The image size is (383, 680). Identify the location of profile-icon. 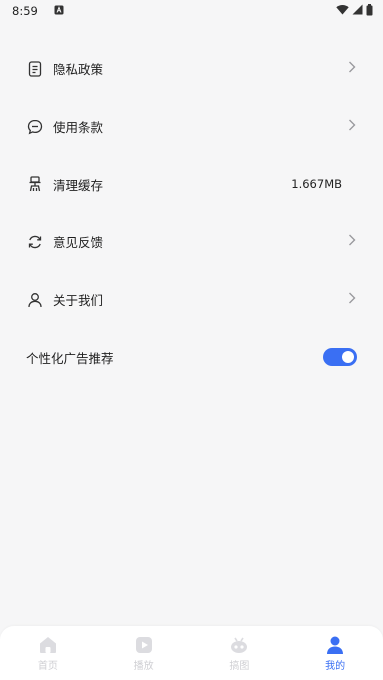
(335, 645).